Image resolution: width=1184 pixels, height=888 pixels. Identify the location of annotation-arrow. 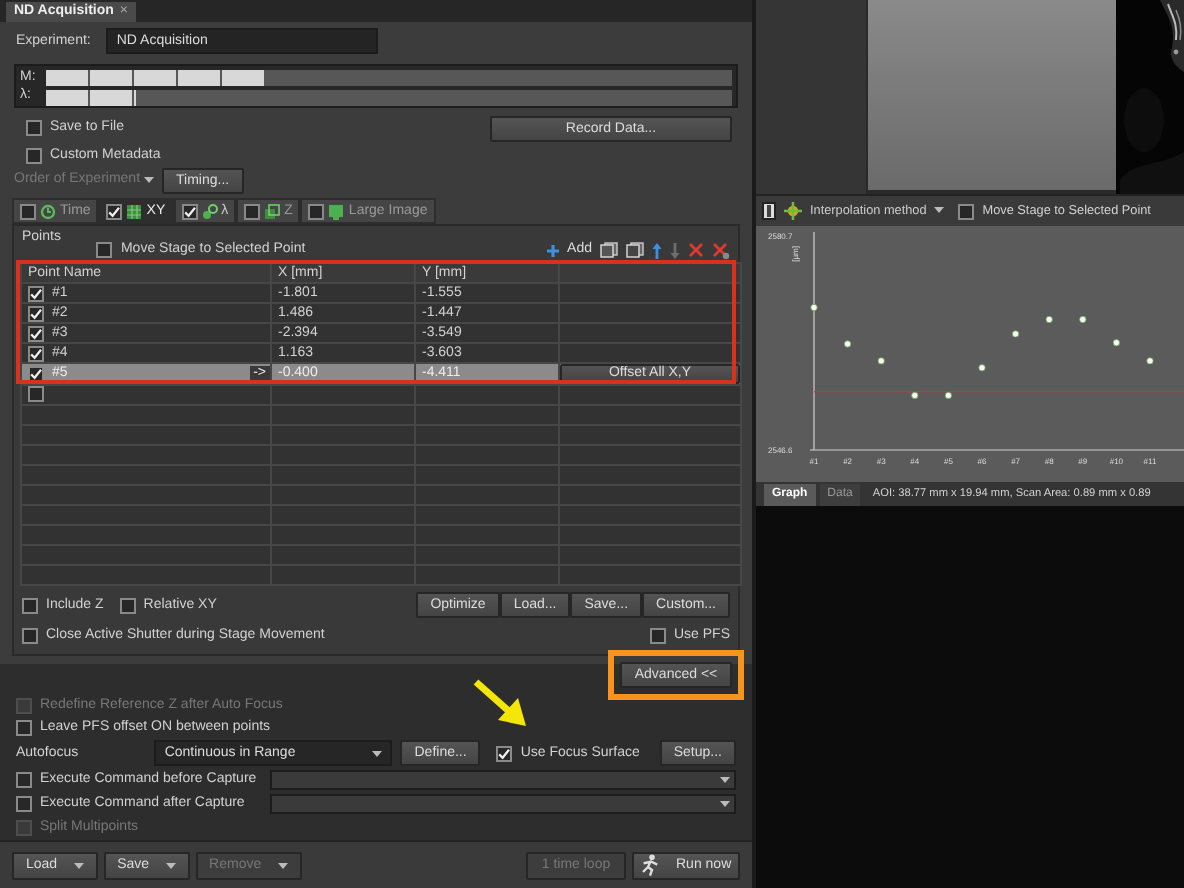
(502, 704).